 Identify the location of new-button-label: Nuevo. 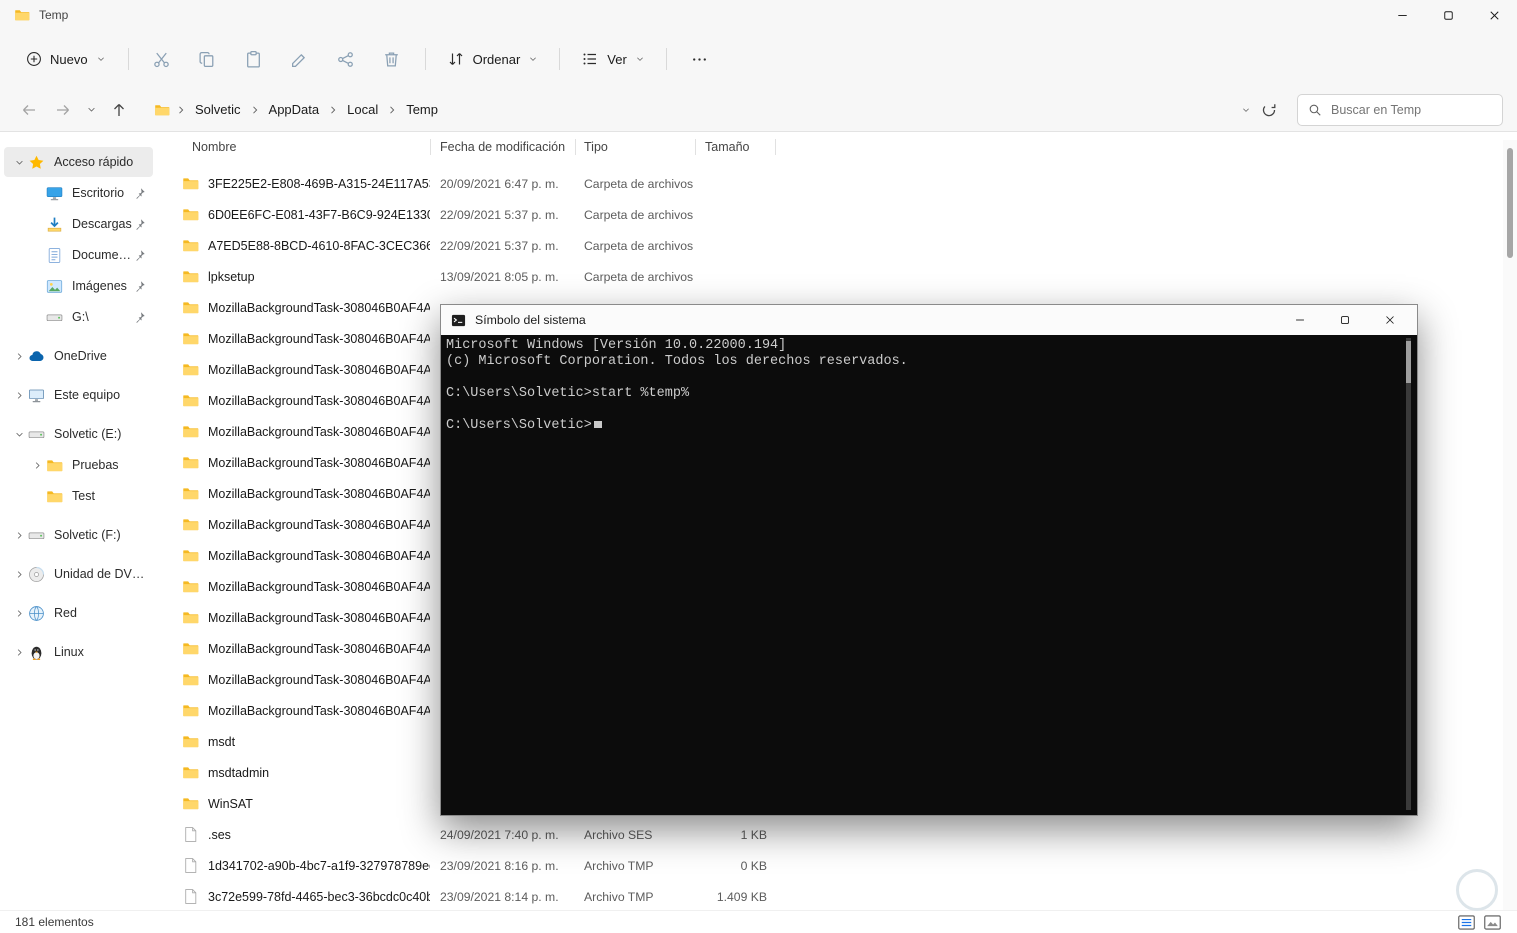
(69, 59).